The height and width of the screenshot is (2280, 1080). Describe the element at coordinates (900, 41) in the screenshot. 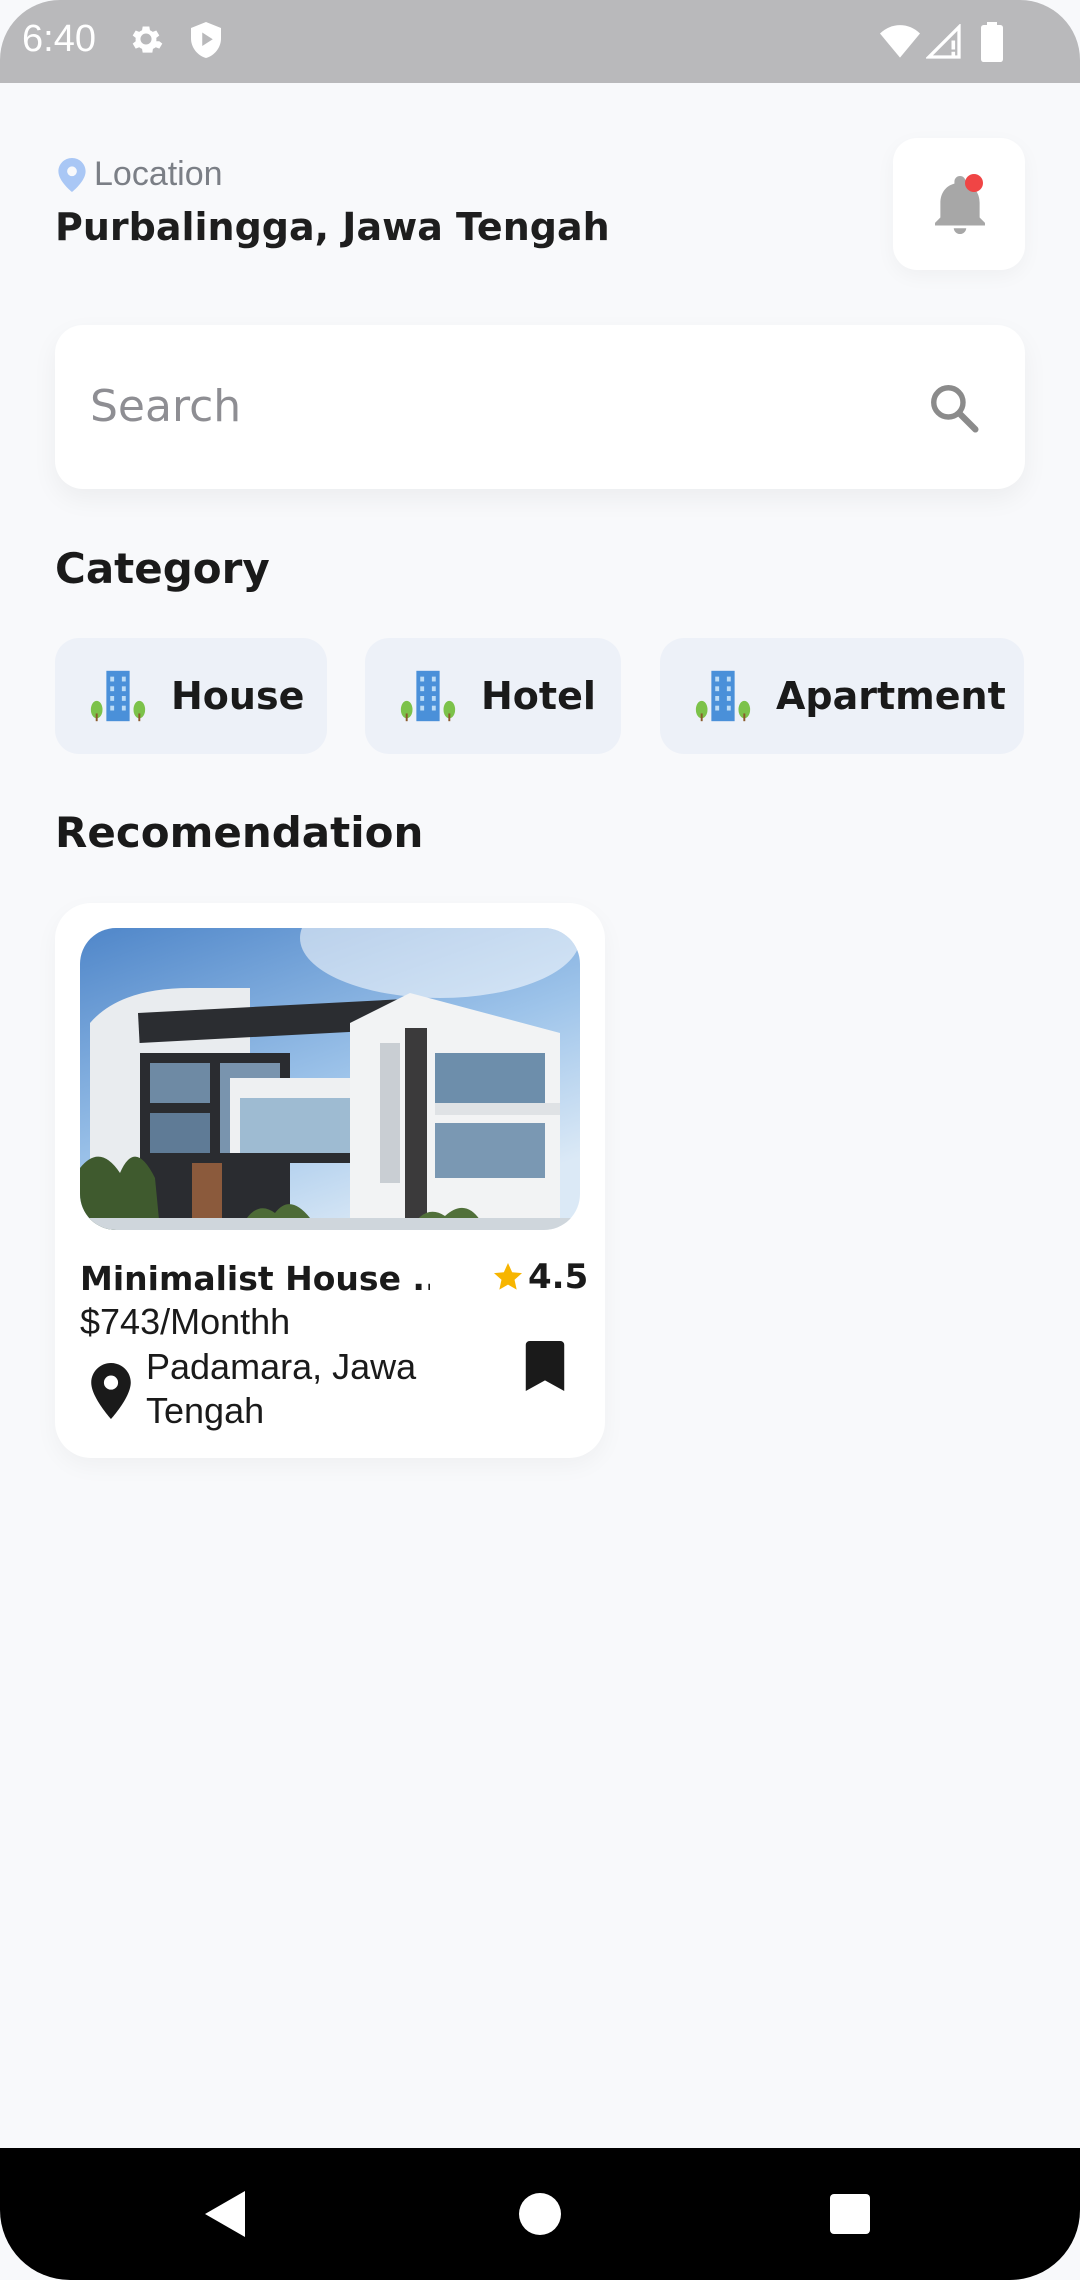

I see `wifi-icon` at that location.